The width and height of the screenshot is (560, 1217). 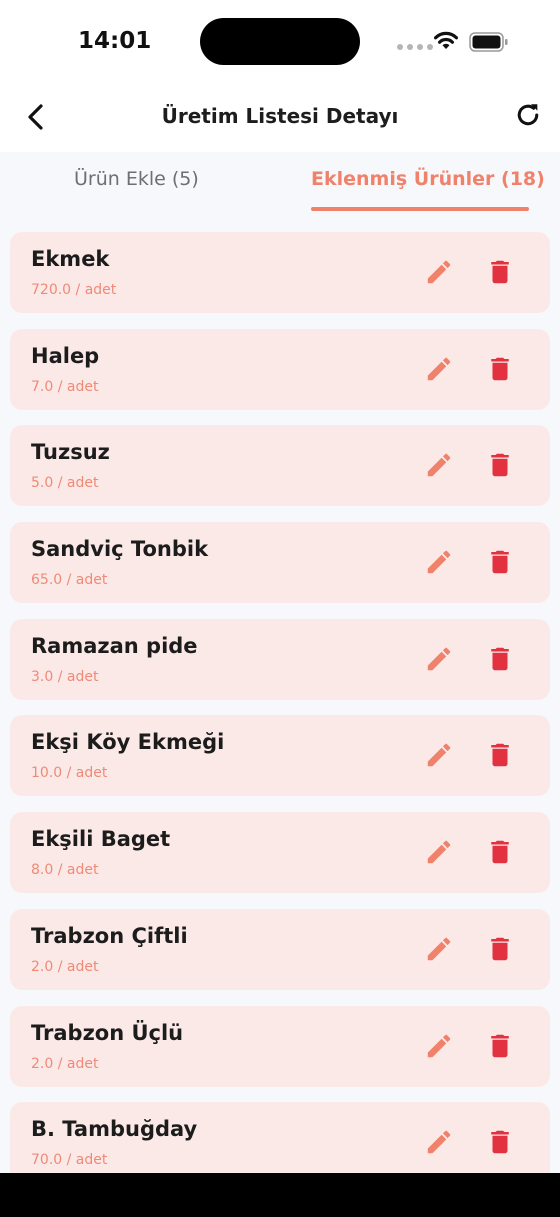 I want to click on product-quantity: 8.0 / adet, so click(x=65, y=870).